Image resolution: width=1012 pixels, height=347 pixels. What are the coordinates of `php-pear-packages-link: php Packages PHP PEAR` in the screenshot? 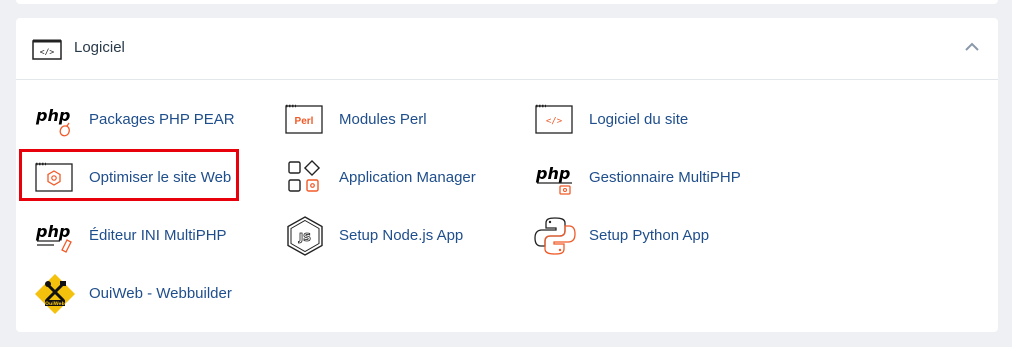 It's located at (134, 120).